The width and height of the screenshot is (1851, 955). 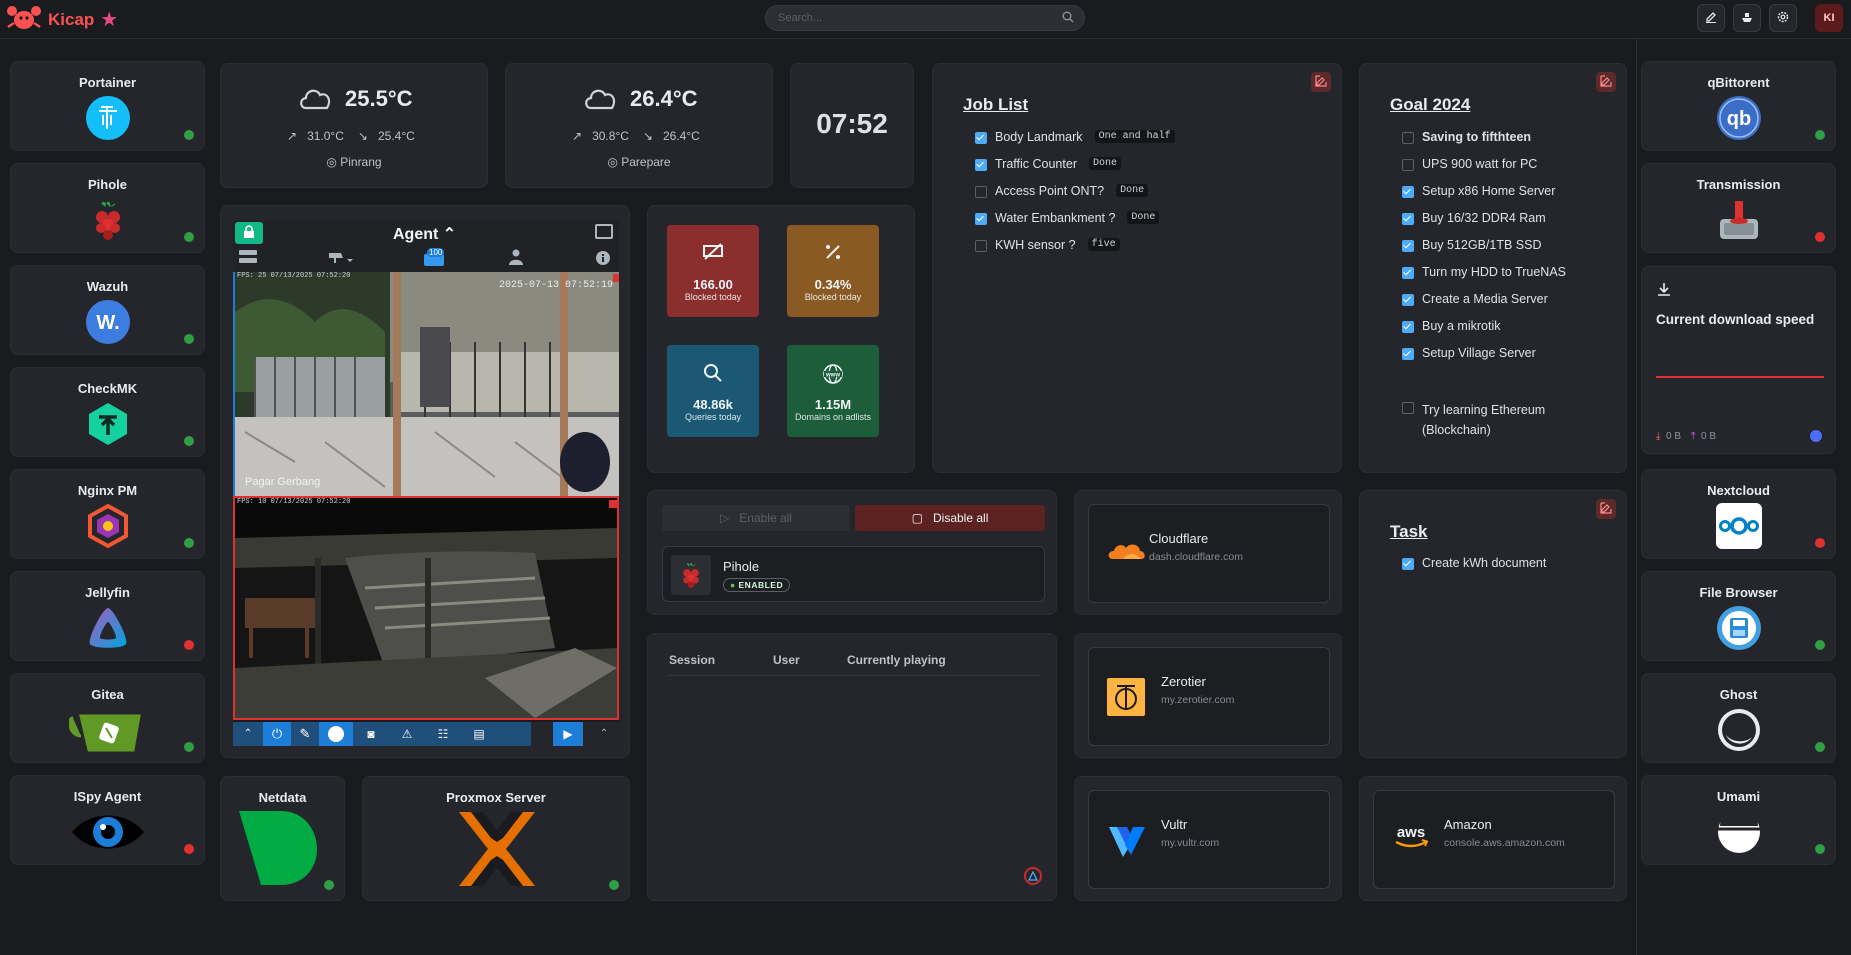 What do you see at coordinates (107, 718) in the screenshot?
I see `app-tile-gitea: Gitea` at bounding box center [107, 718].